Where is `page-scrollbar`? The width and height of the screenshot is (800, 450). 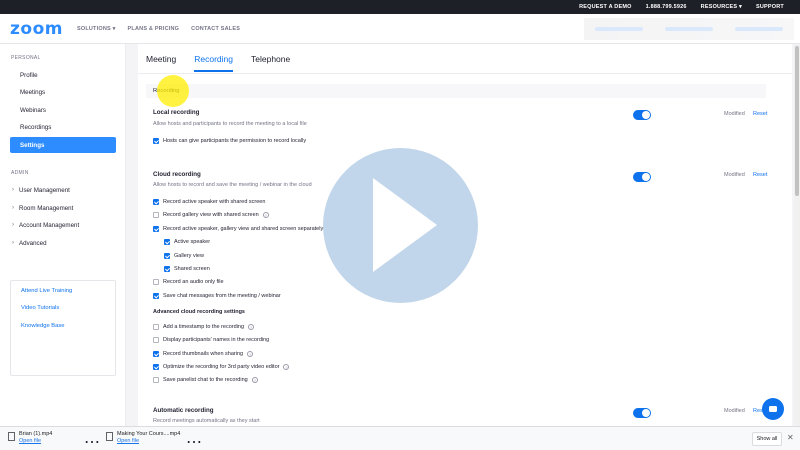
page-scrollbar is located at coordinates (797, 235).